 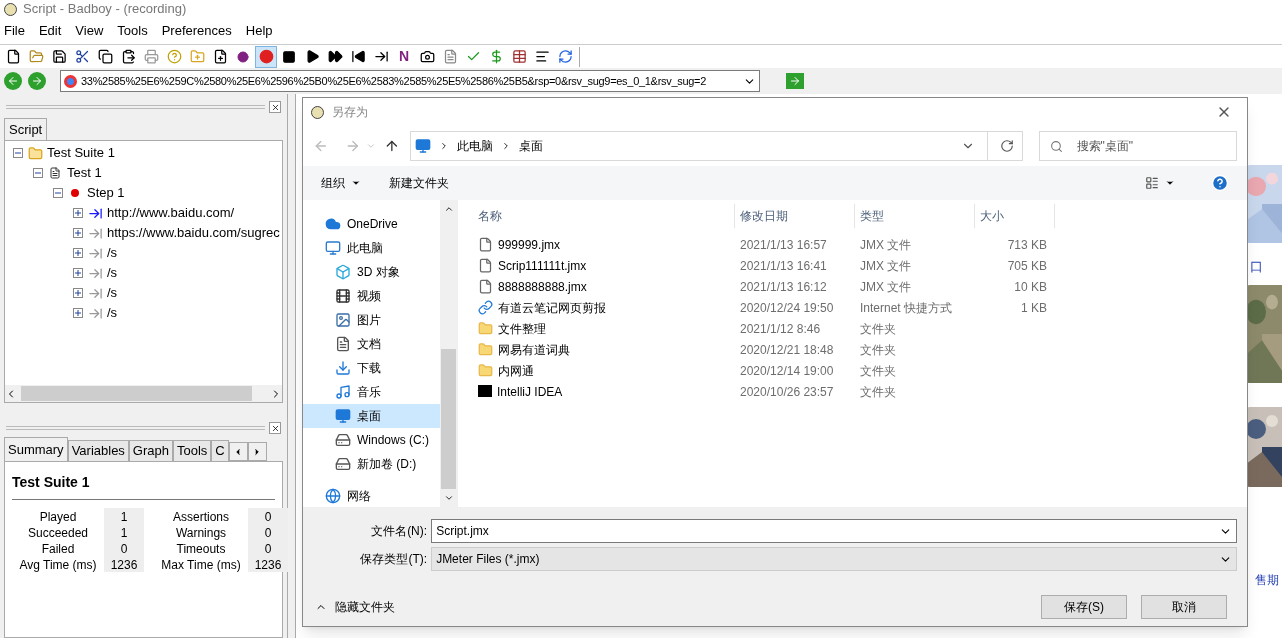 What do you see at coordinates (132, 31) in the screenshot?
I see `menu-item: Tools` at bounding box center [132, 31].